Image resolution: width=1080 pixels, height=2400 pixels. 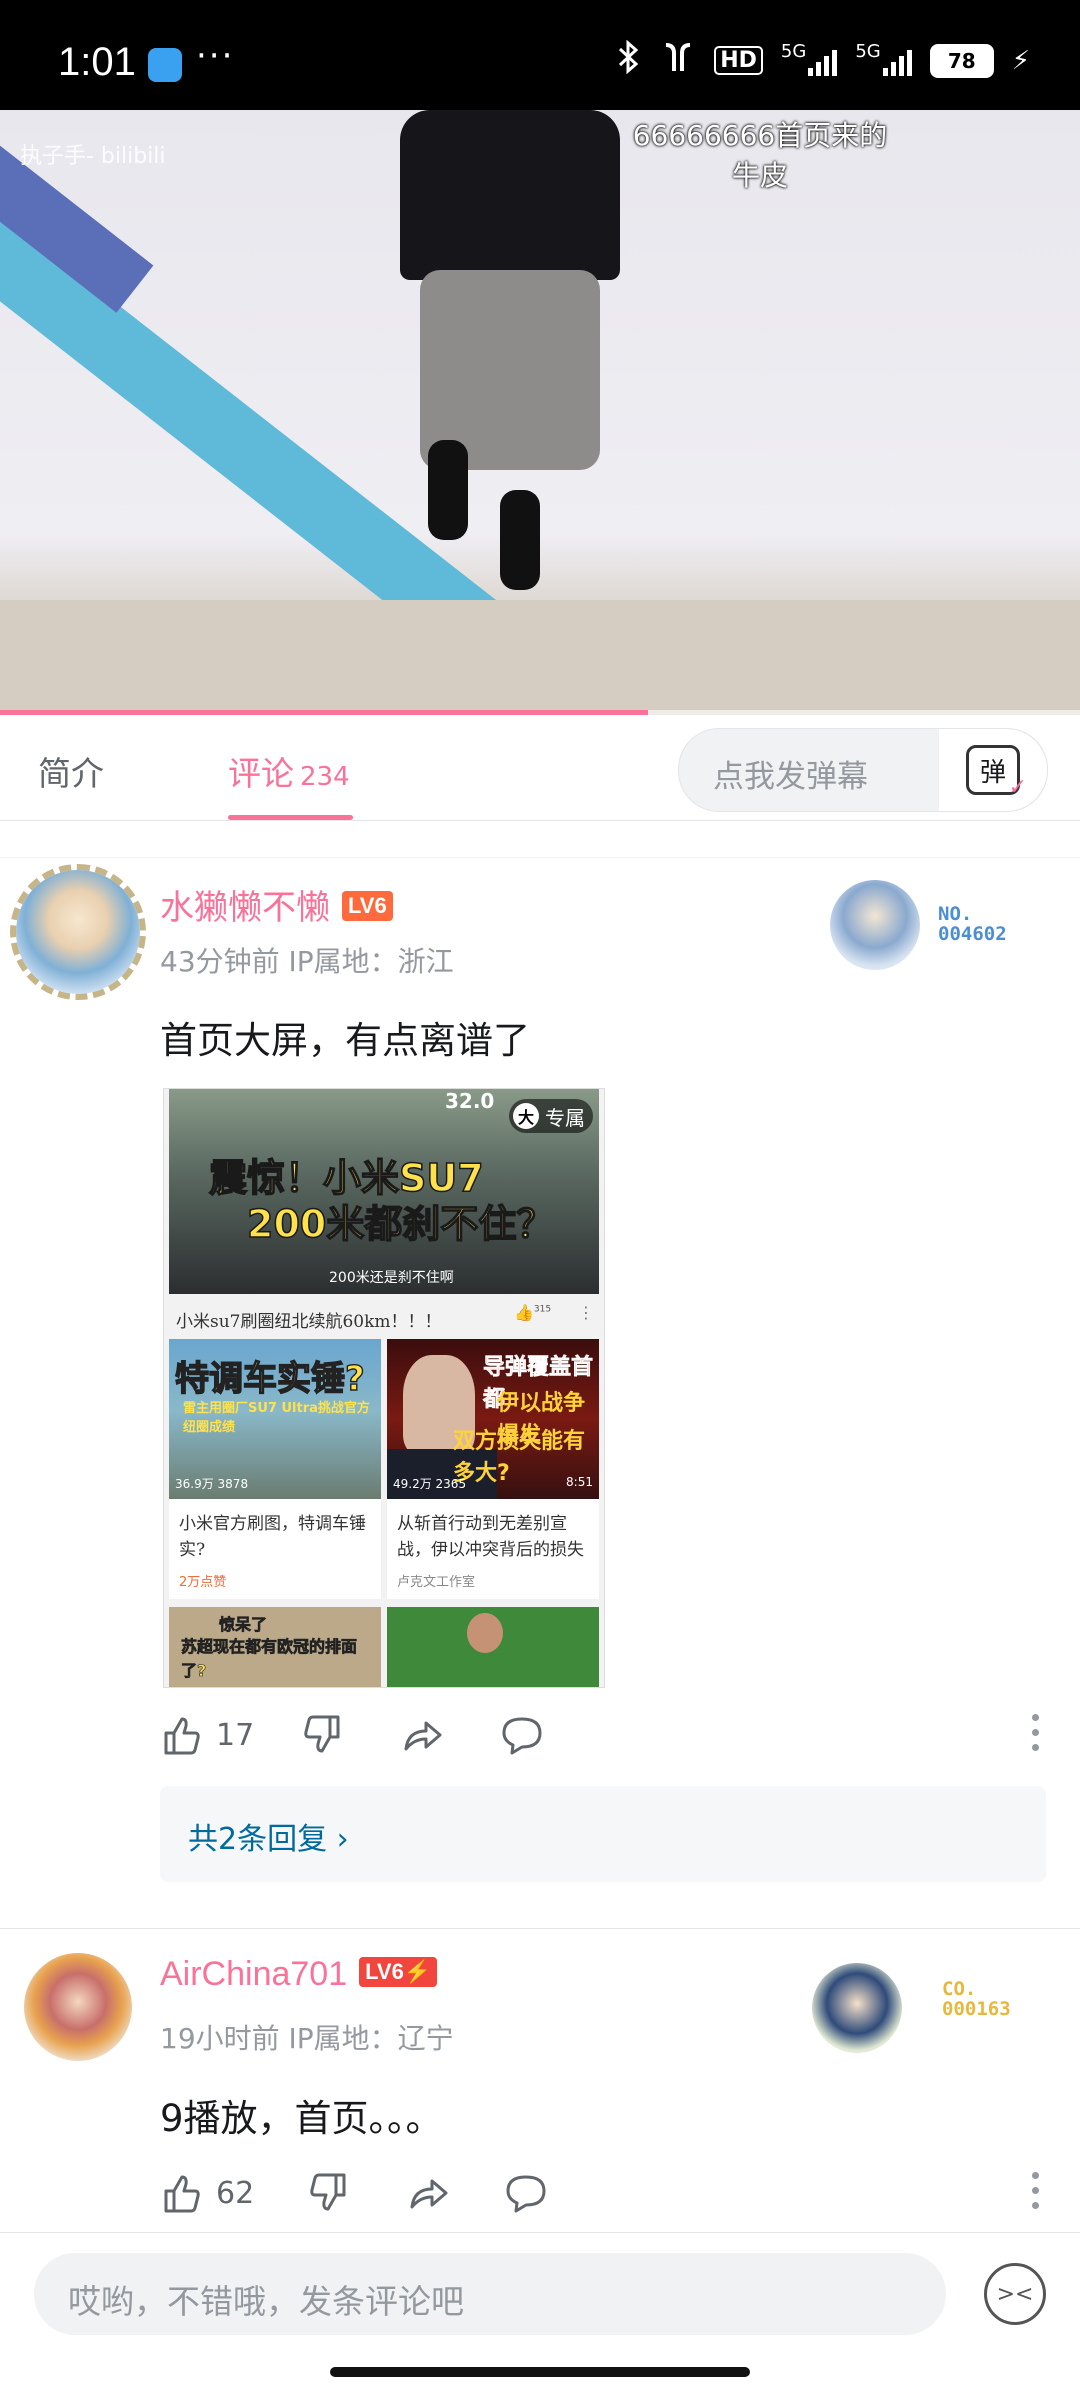 What do you see at coordinates (542, 1309) in the screenshot?
I see `image-like-count: 315` at bounding box center [542, 1309].